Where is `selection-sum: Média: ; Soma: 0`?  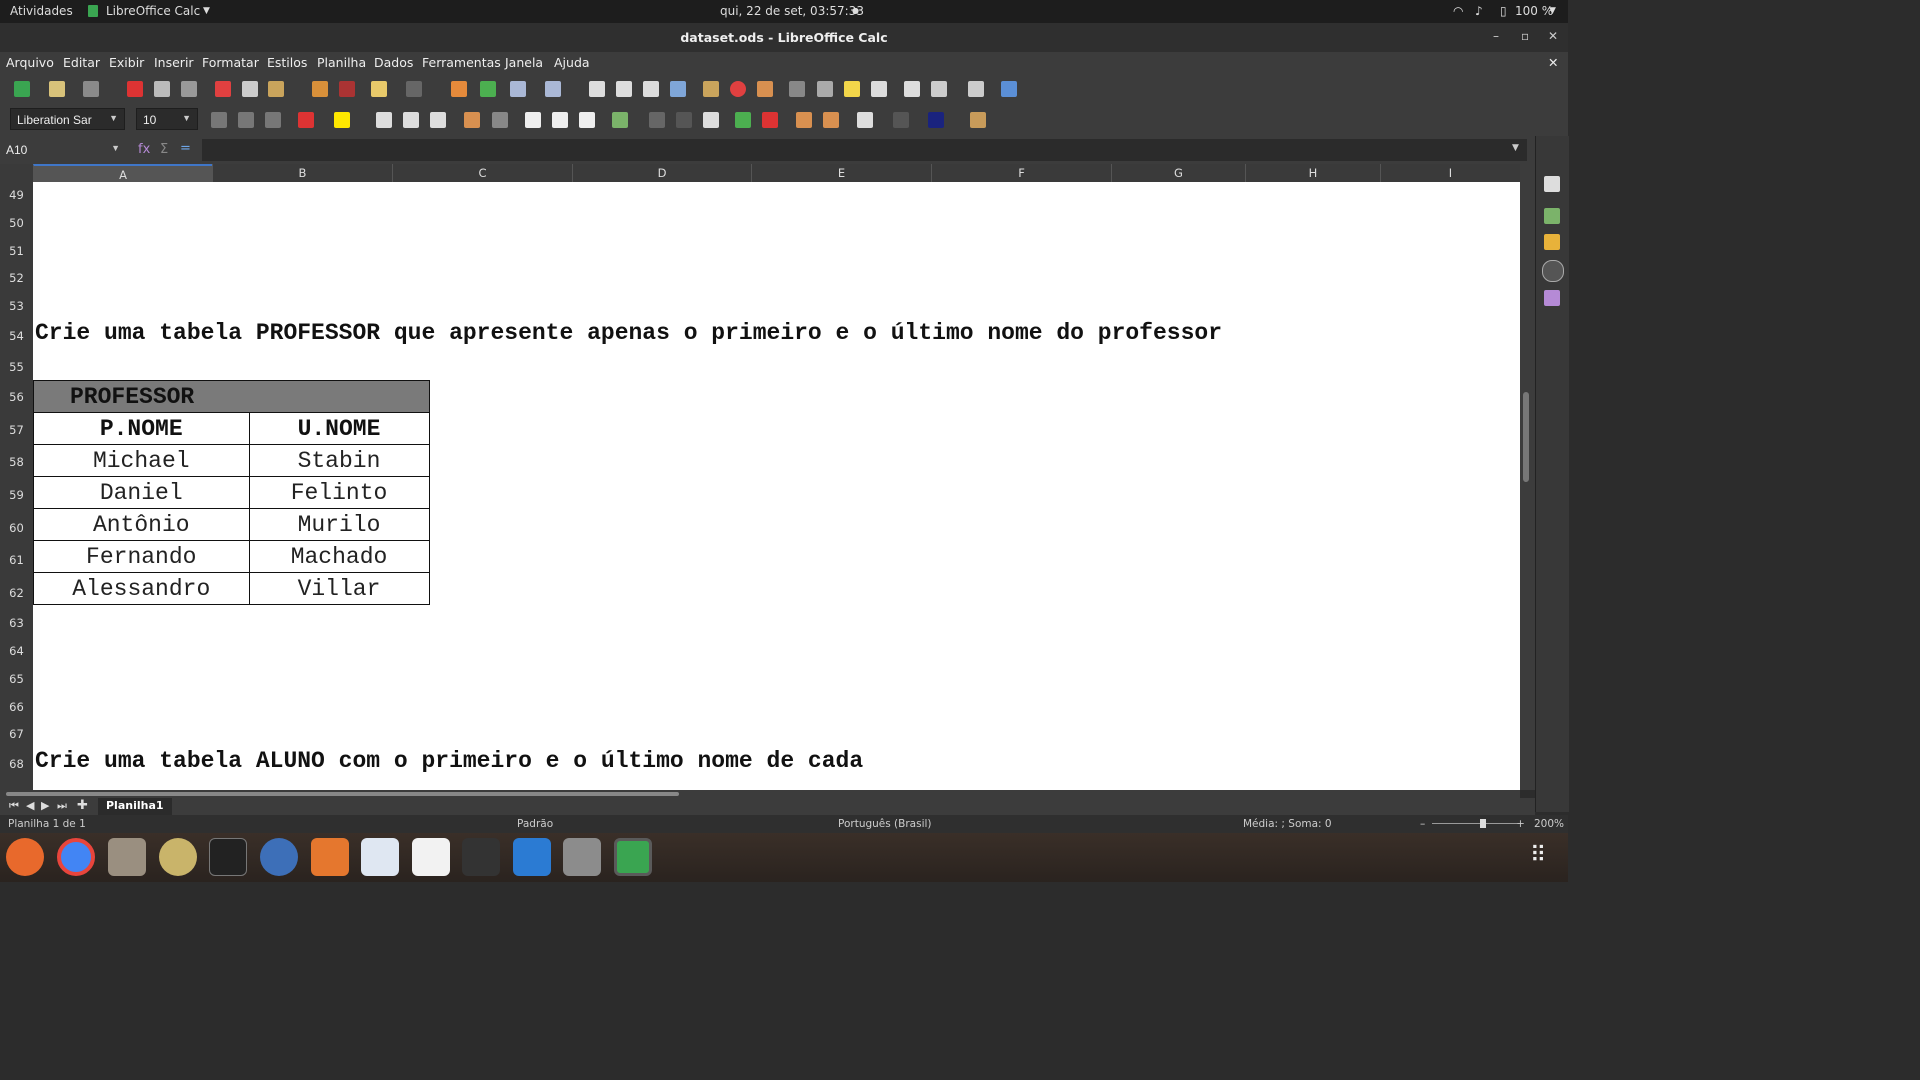 selection-sum: Média: ; Soma: 0 is located at coordinates (1287, 824).